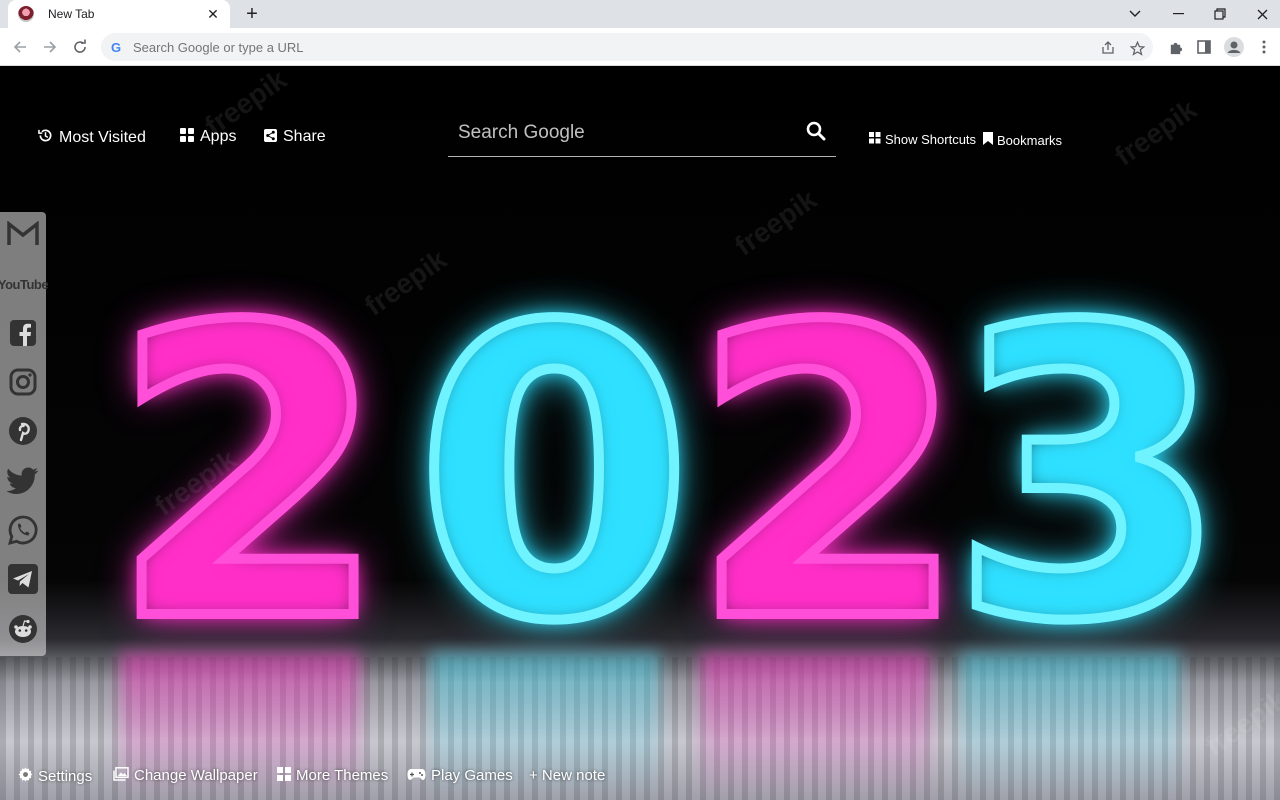 The height and width of the screenshot is (800, 1280). Describe the element at coordinates (121, 775) in the screenshot. I see `image-gallery-icon` at that location.